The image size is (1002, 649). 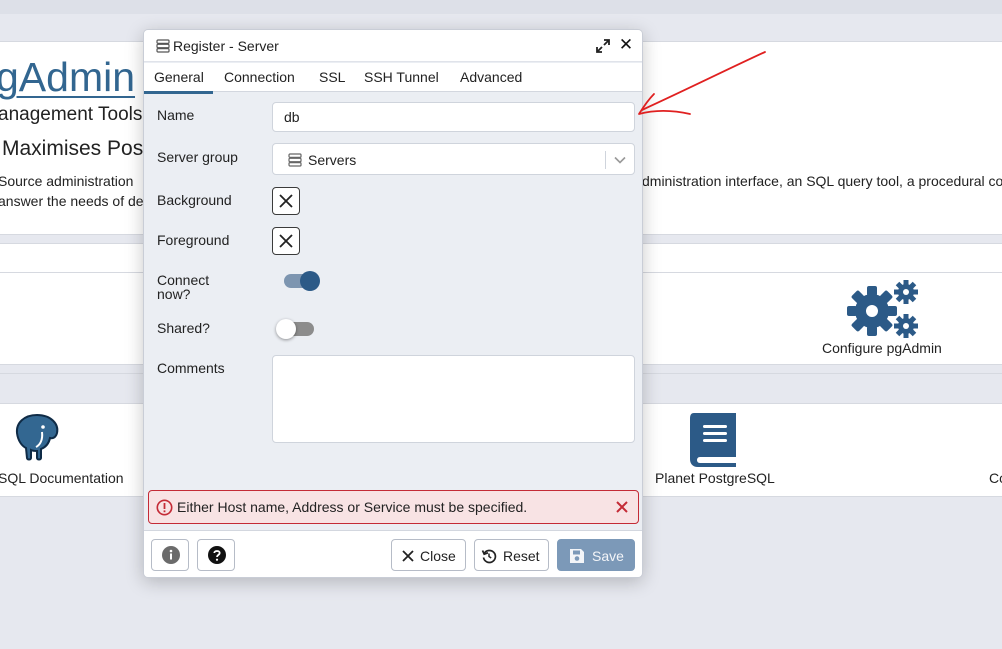 I want to click on app-title: gAdmin, so click(x=67, y=77).